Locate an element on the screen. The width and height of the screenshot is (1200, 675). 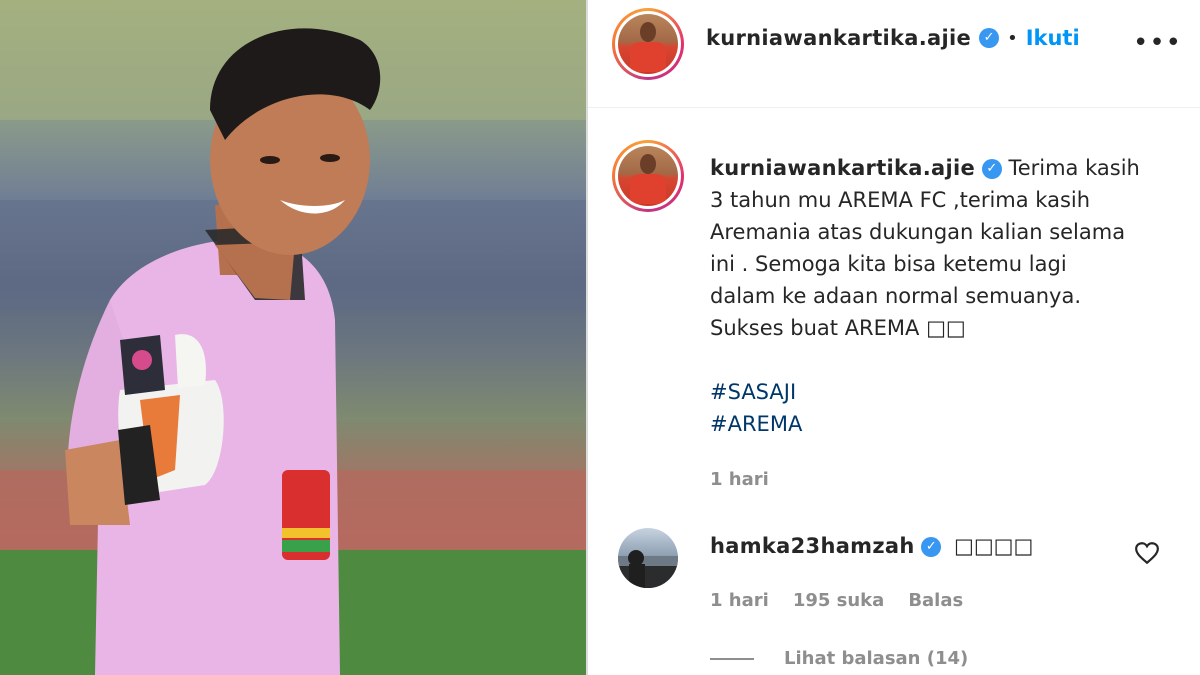
author-username: kurniawankartika.ajie is located at coordinates (838, 38).